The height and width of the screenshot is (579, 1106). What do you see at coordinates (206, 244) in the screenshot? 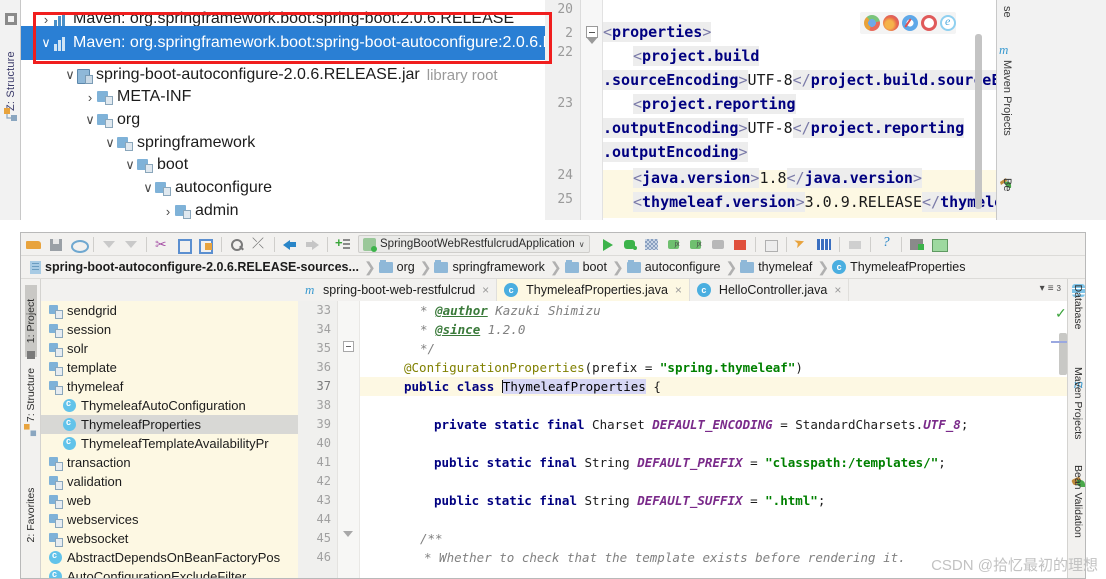
I see `paste-icon` at bounding box center [206, 244].